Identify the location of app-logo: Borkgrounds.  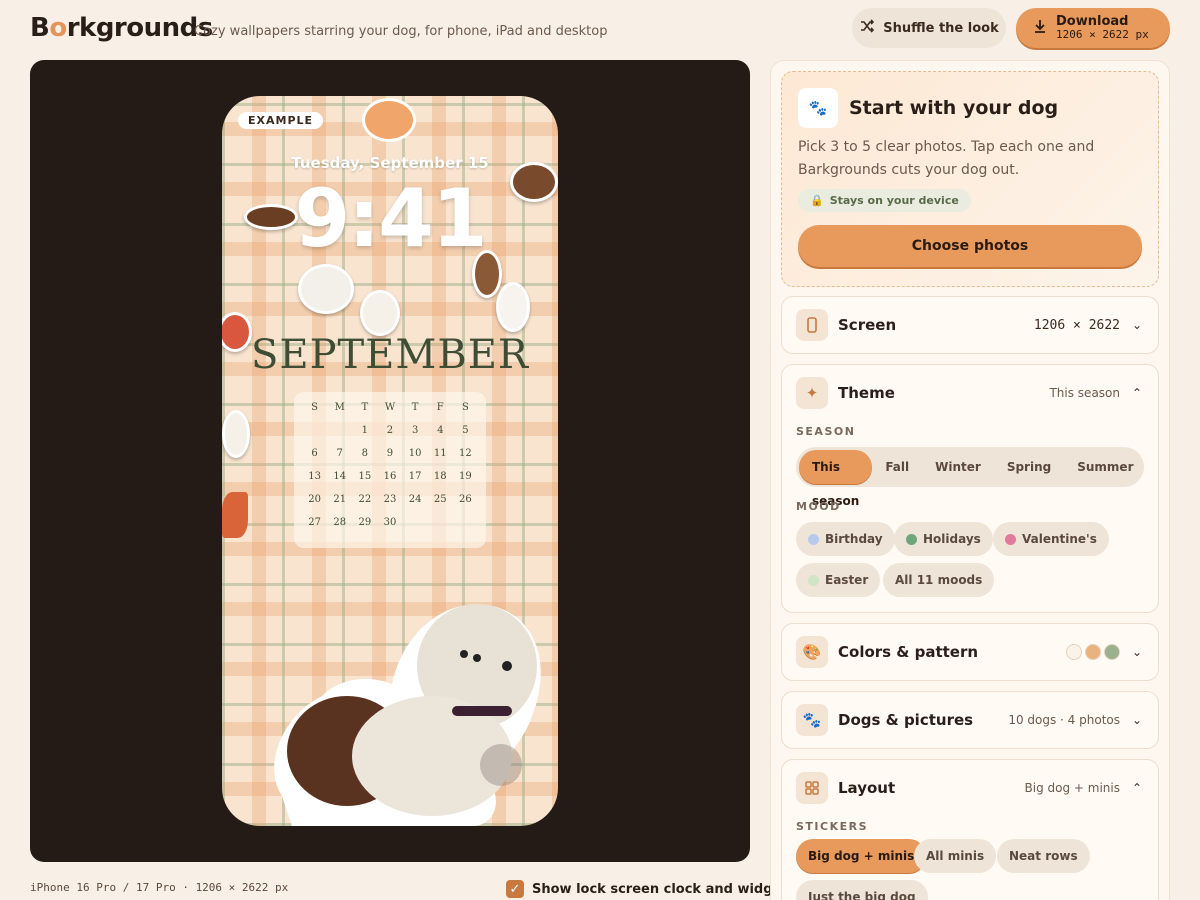
(121, 28).